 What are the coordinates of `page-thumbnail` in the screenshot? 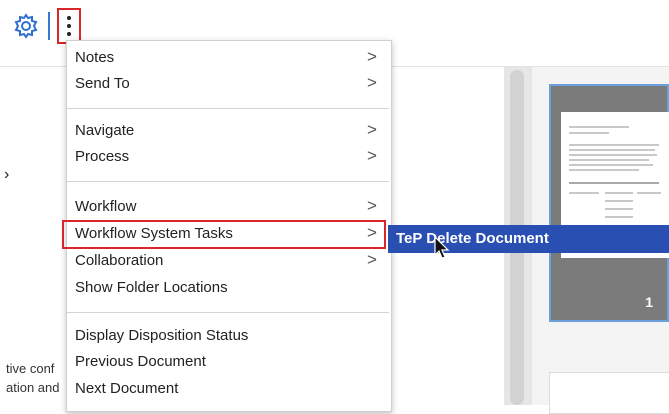 It's located at (609, 393).